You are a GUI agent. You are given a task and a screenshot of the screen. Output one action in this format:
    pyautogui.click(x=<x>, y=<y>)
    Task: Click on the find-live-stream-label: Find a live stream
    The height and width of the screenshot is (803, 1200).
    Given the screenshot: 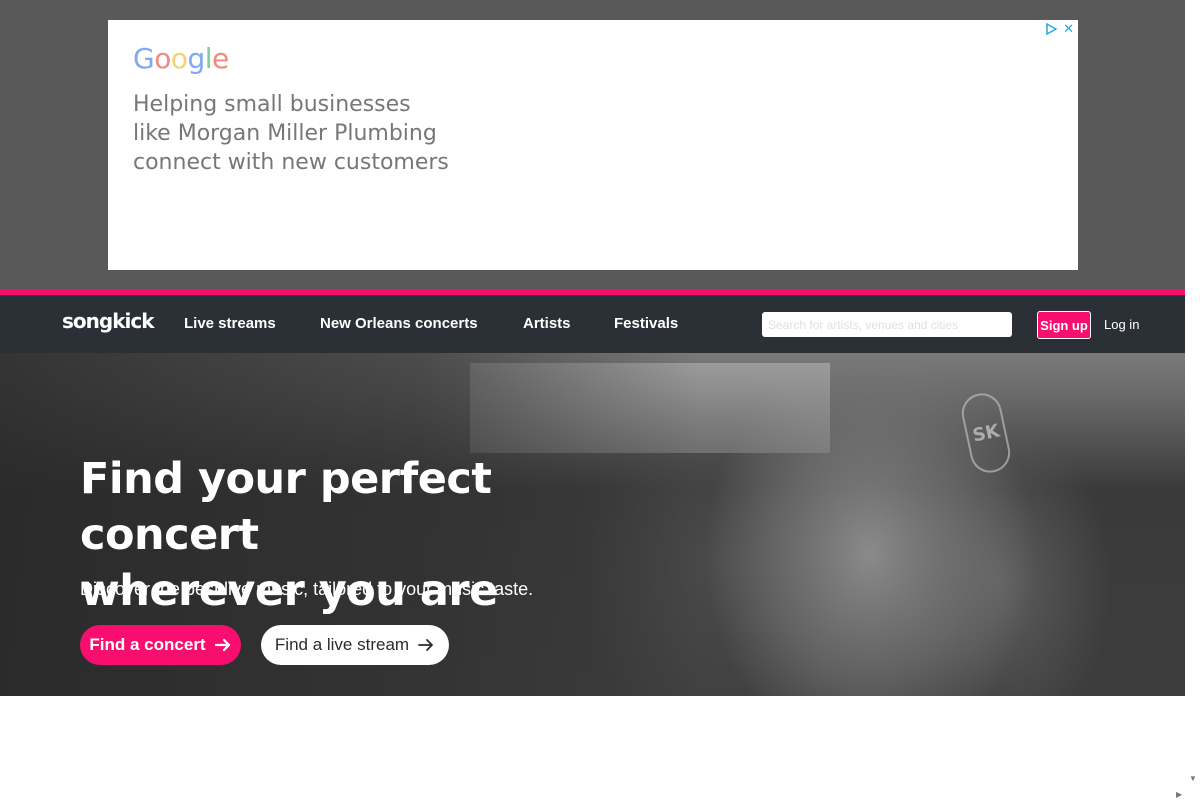 What is the action you would take?
    pyautogui.click(x=342, y=644)
    